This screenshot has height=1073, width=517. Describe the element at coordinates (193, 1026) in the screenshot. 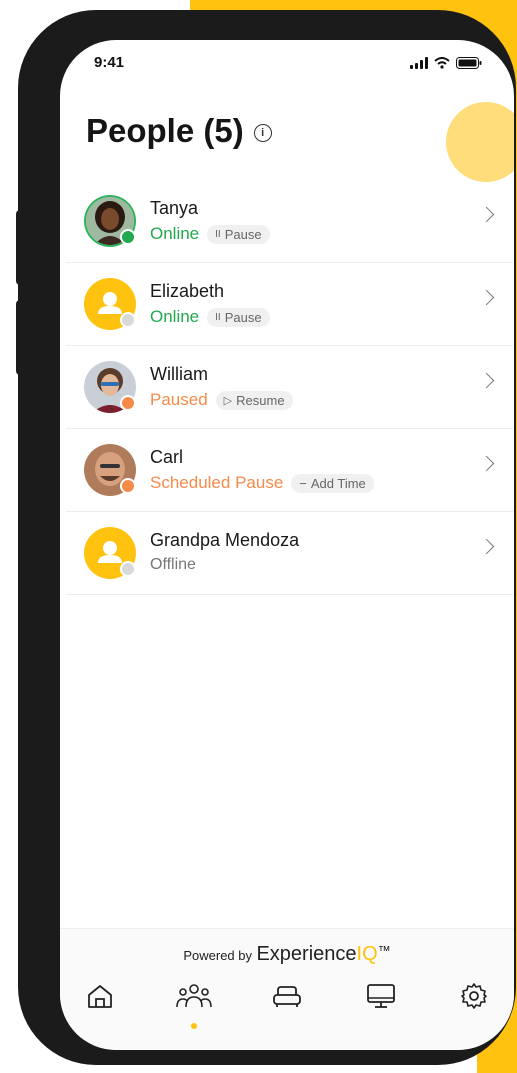

I see `active-indicator` at that location.